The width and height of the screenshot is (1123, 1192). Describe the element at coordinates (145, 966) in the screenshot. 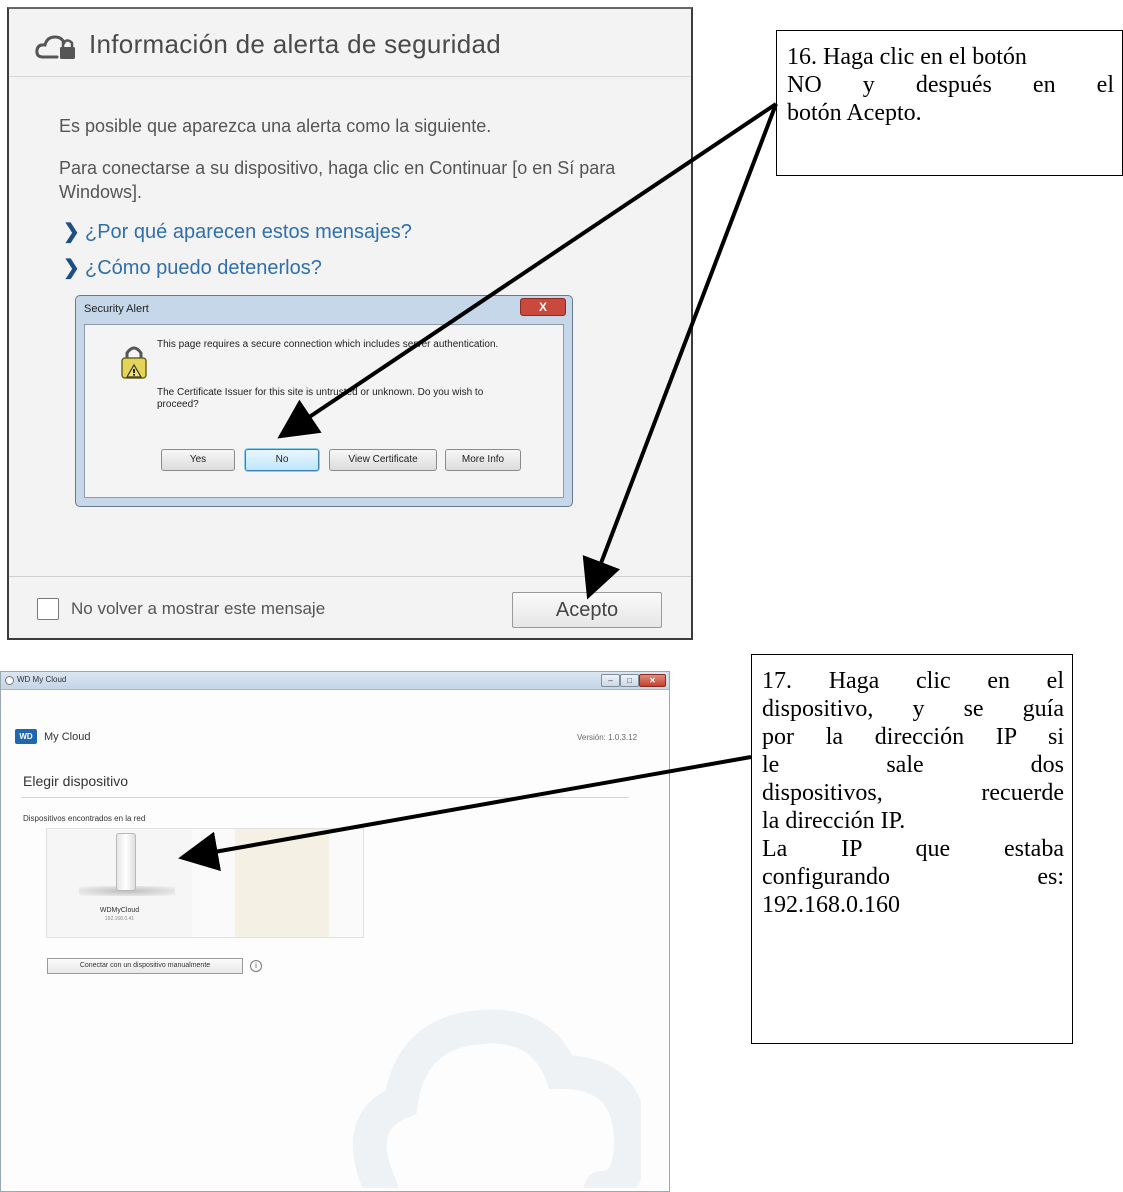

I see `connect-manually-button: Conectar con un dispositivo manualmente` at that location.